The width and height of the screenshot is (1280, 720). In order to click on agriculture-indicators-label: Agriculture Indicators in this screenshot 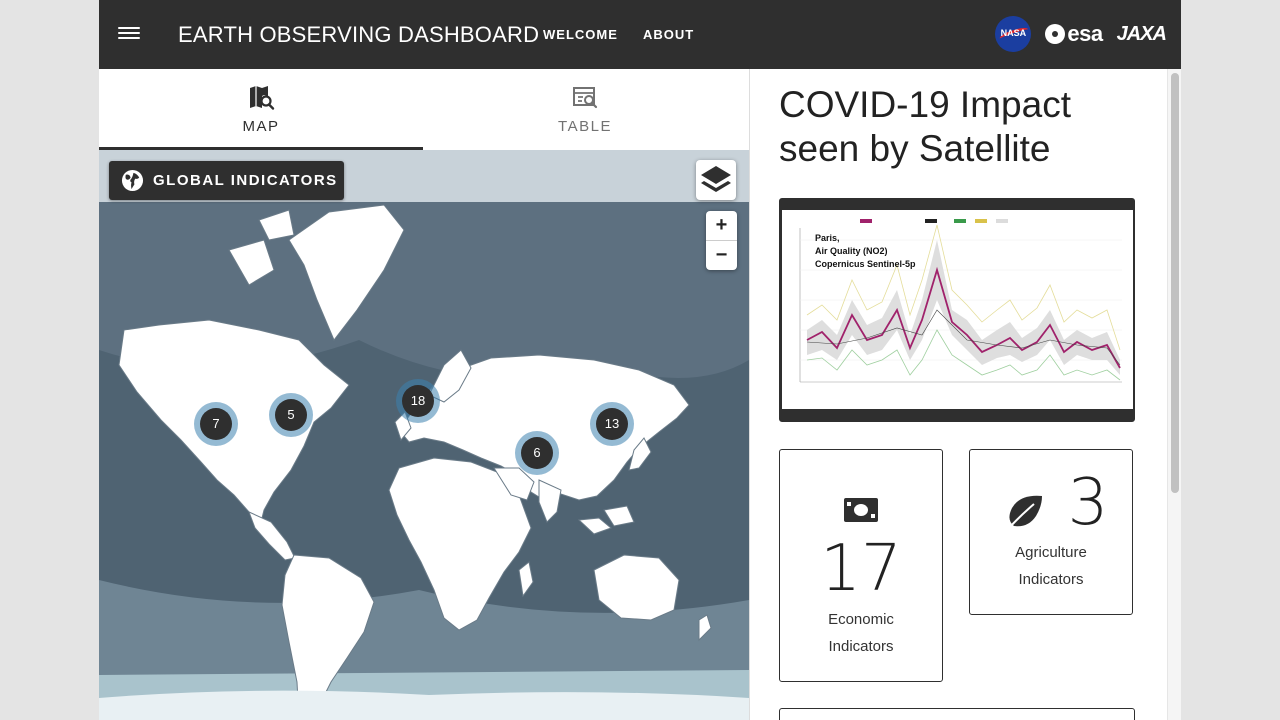, I will do `click(1051, 566)`.